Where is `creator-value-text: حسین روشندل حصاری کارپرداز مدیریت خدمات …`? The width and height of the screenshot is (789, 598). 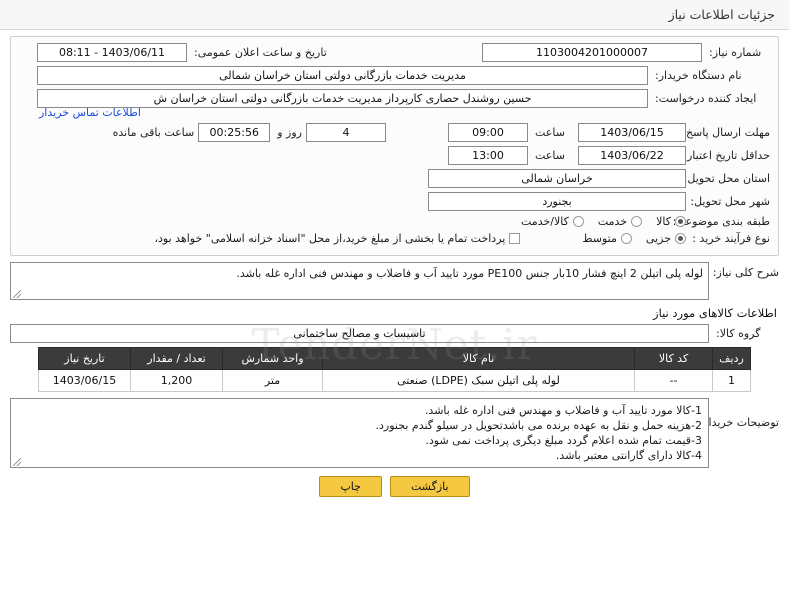 creator-value-text: حسین روشندل حصاری کارپرداز مدیریت خدمات … is located at coordinates (342, 98).